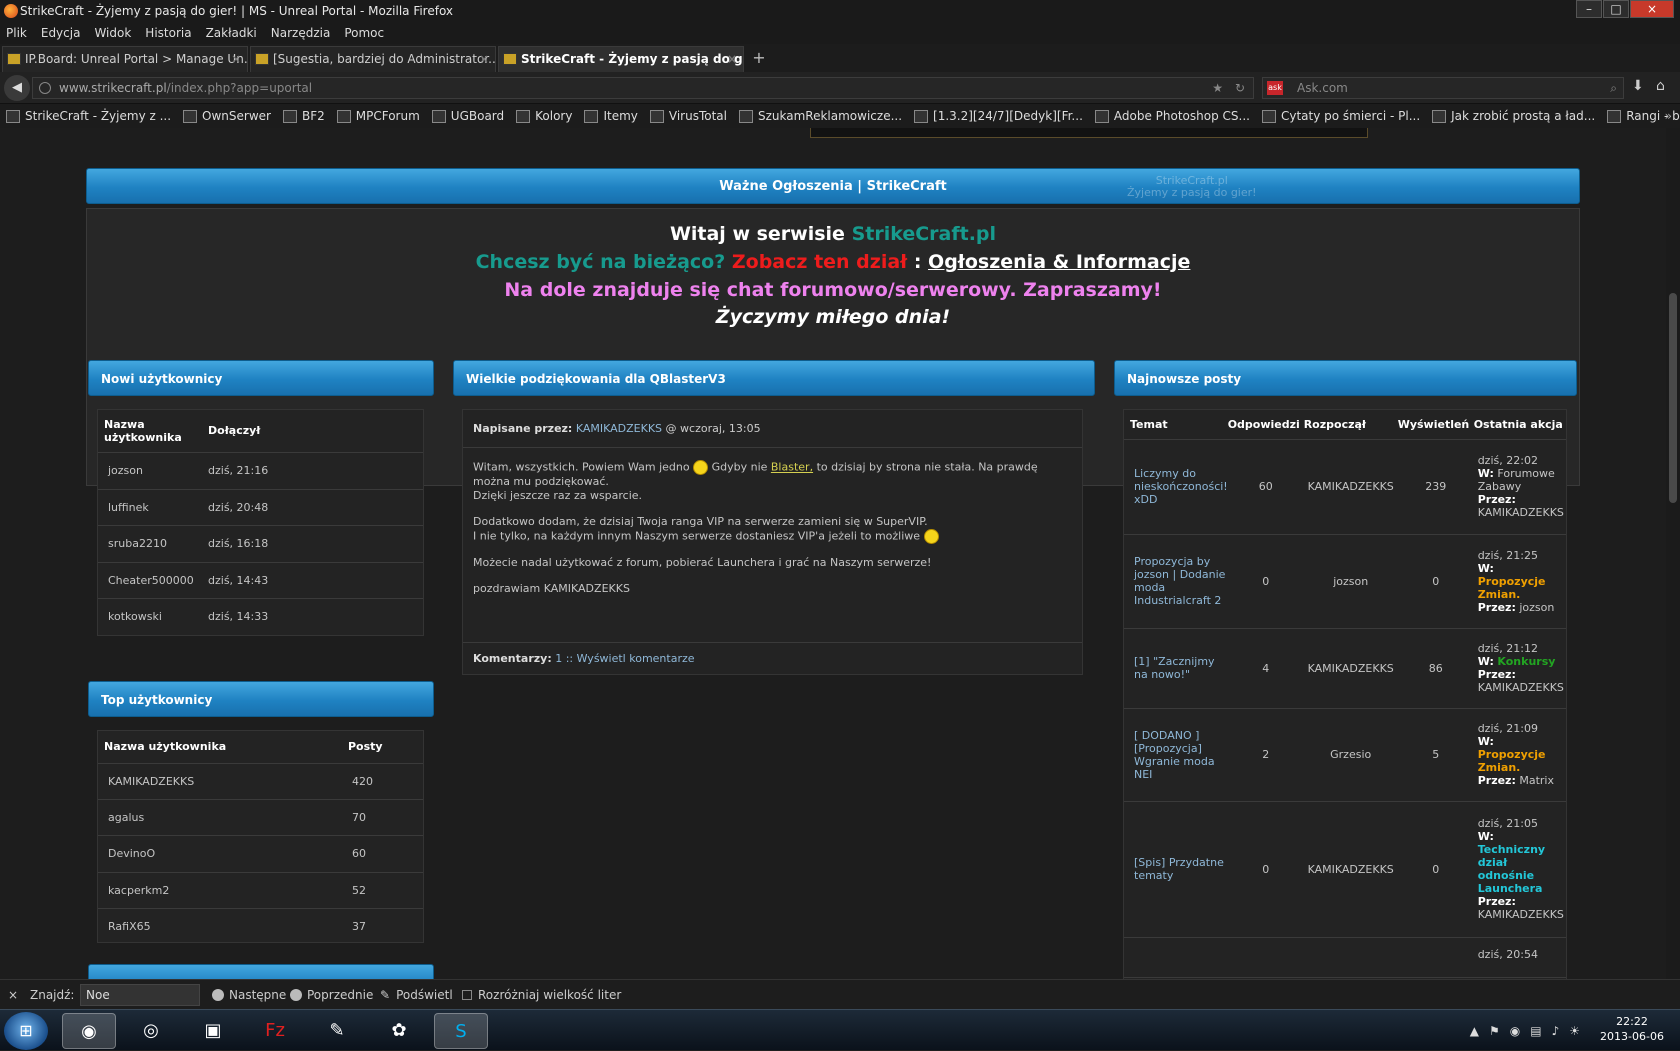 This screenshot has width=1680, height=1051. Describe the element at coordinates (759, 59) in the screenshot. I see `new-tab-button: +` at that location.